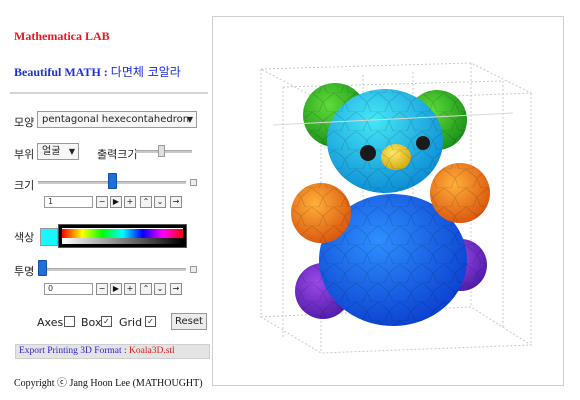  What do you see at coordinates (460, 193) in the screenshot?
I see `koala-arm-right` at bounding box center [460, 193].